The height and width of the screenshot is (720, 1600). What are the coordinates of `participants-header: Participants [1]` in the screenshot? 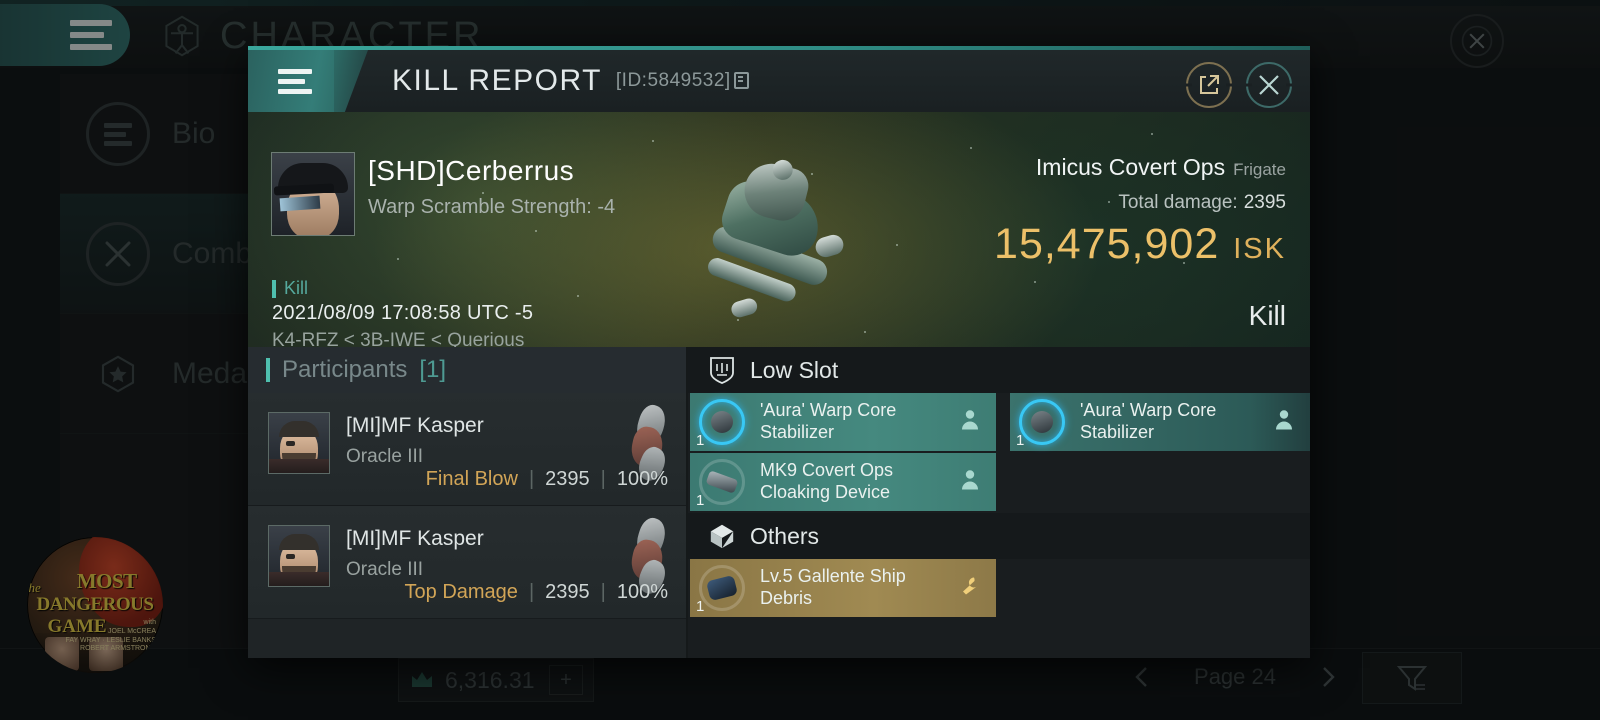 It's located at (467, 370).